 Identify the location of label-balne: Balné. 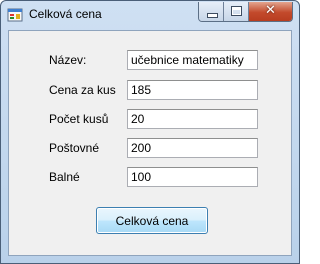
(64, 177).